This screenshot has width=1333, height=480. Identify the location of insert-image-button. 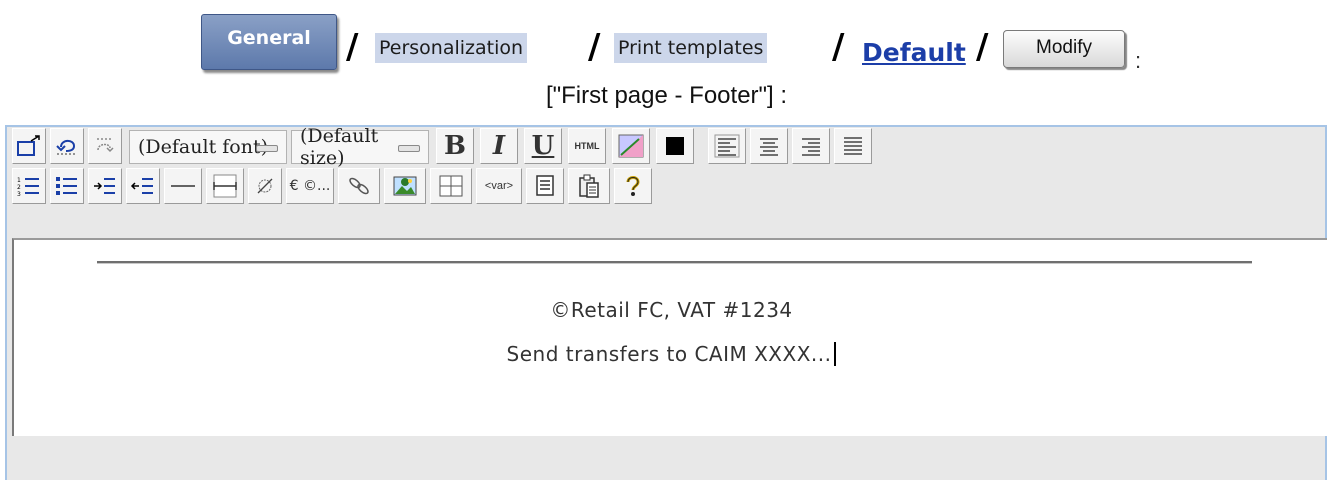
(405, 186).